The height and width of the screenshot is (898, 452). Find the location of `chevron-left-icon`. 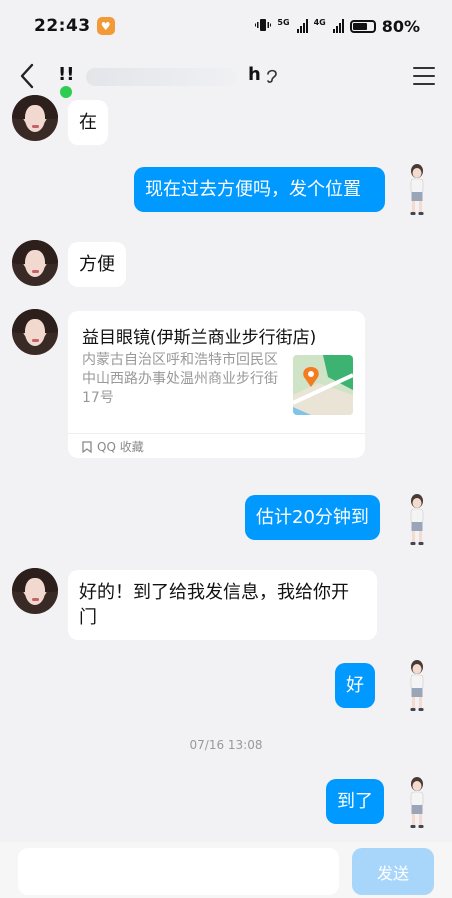

chevron-left-icon is located at coordinates (27, 76).